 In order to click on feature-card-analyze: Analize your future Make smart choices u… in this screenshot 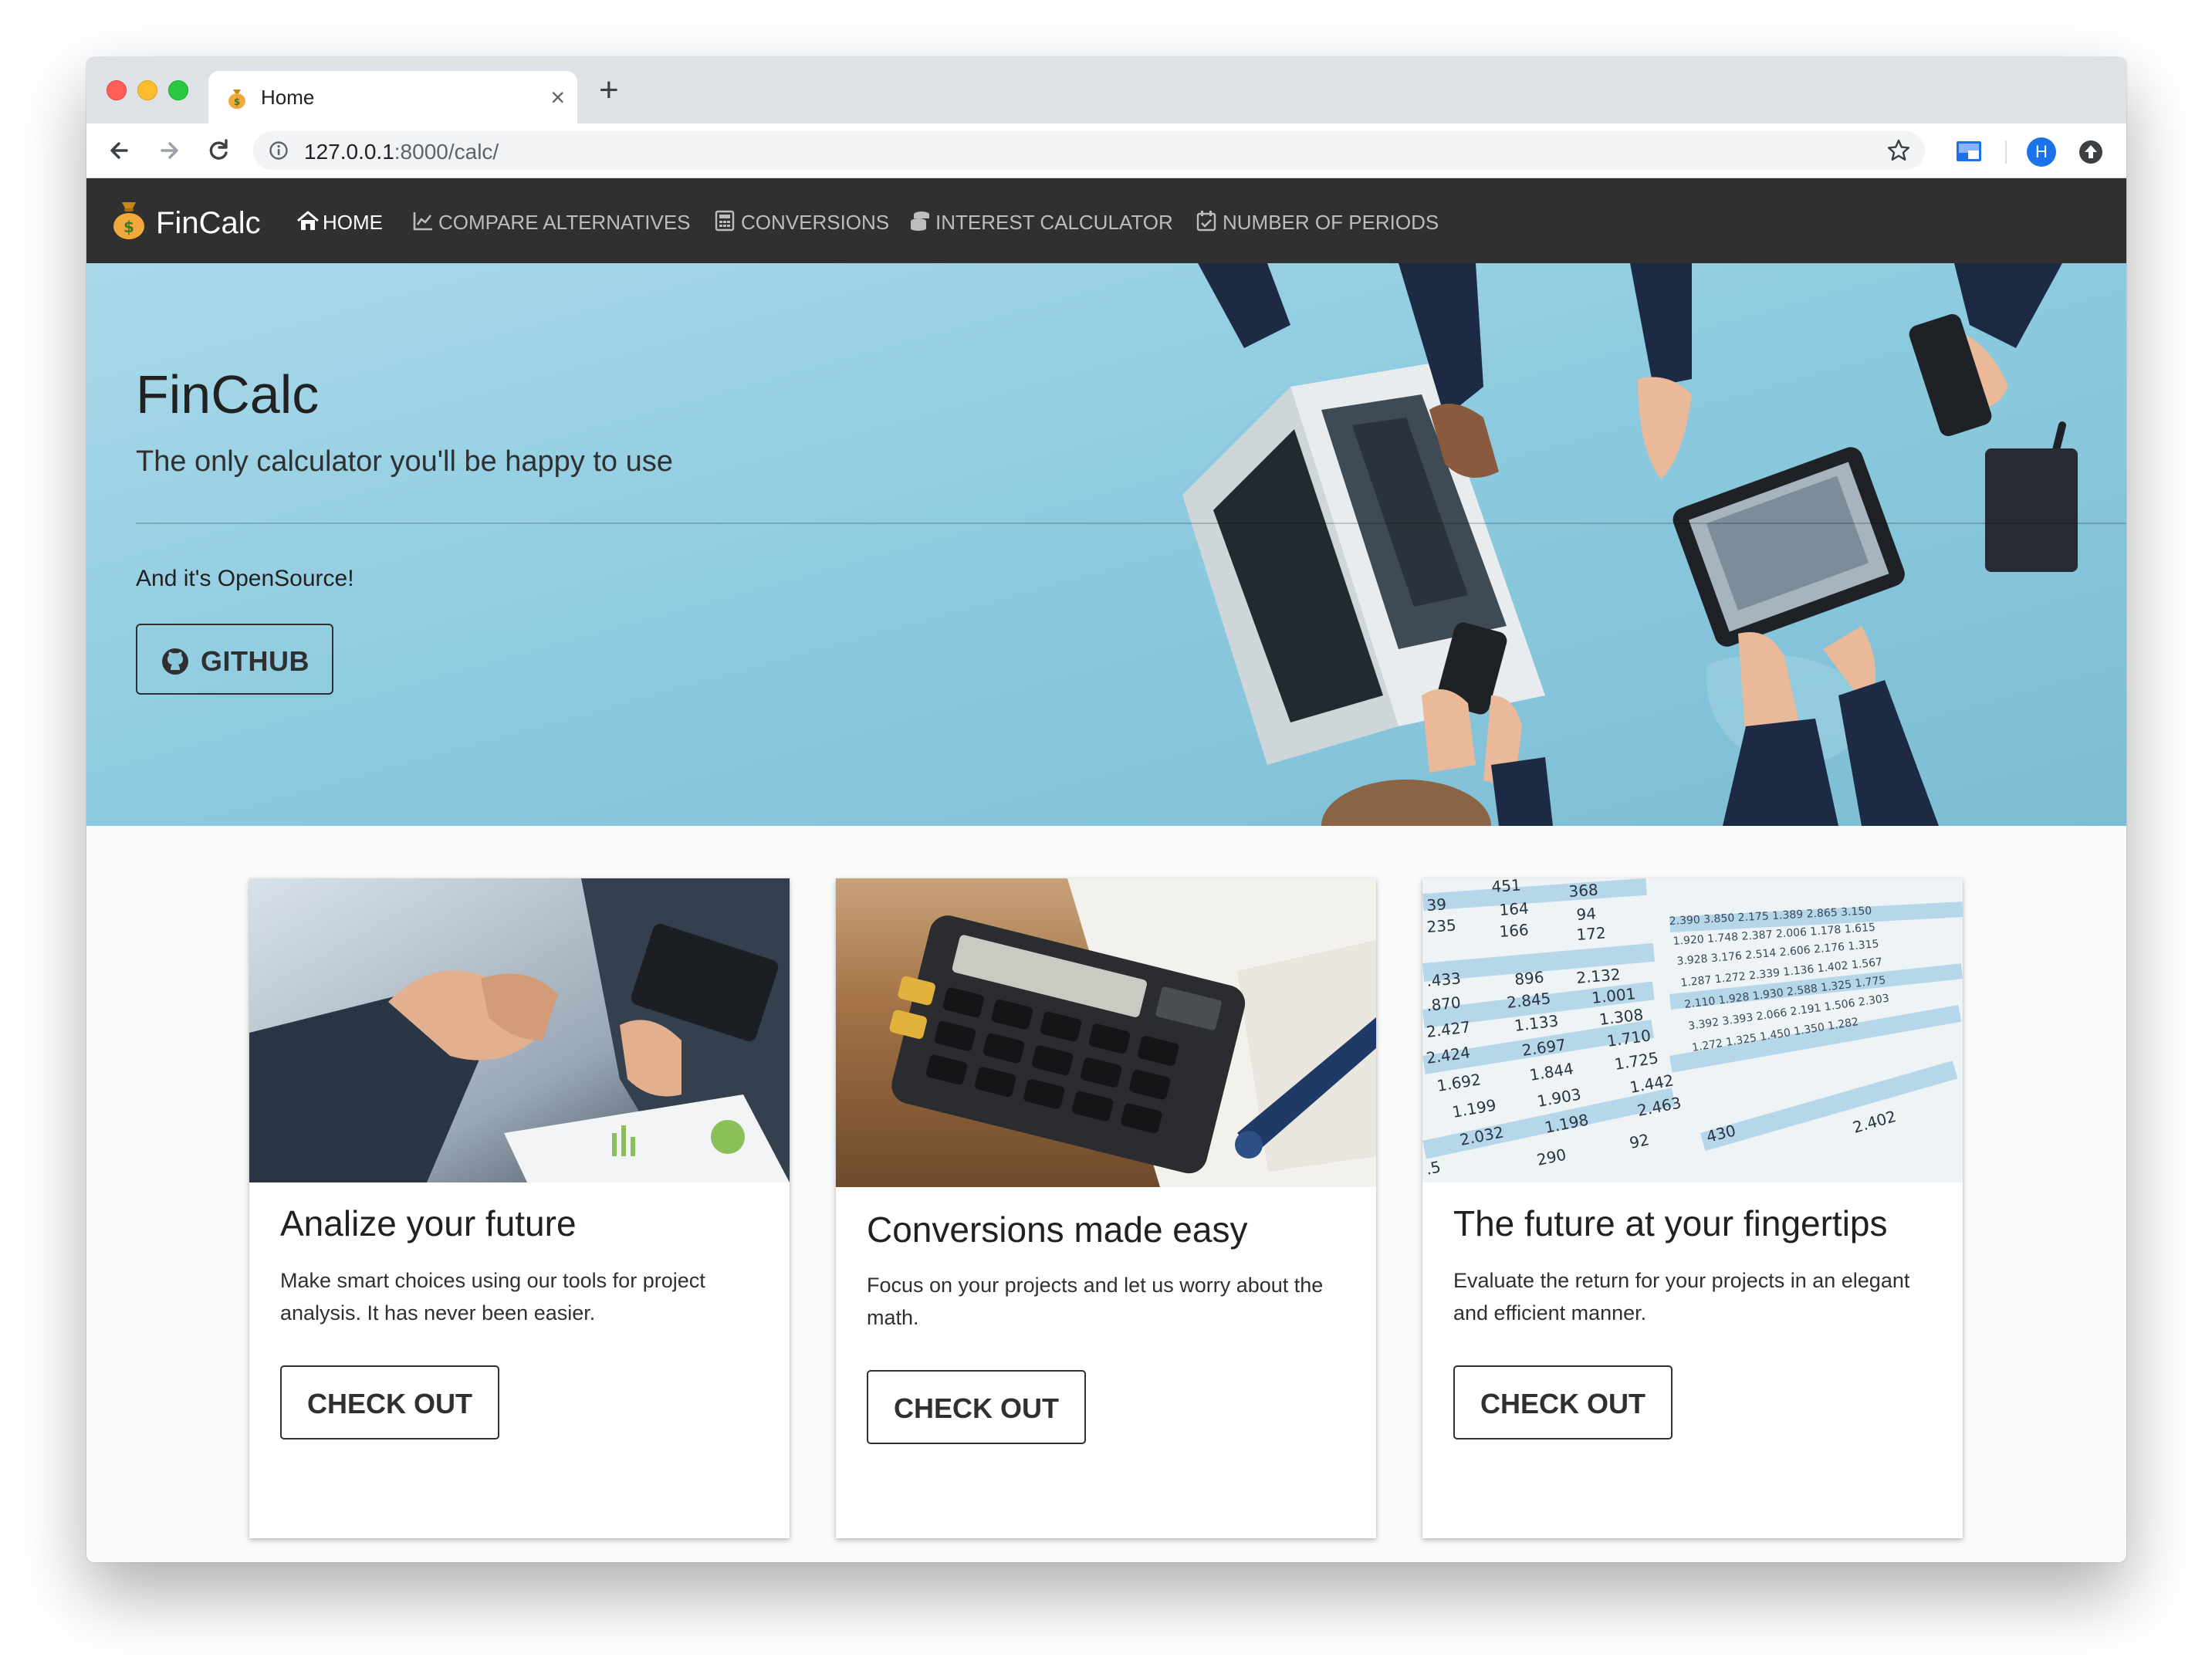, I will do `click(519, 1208)`.